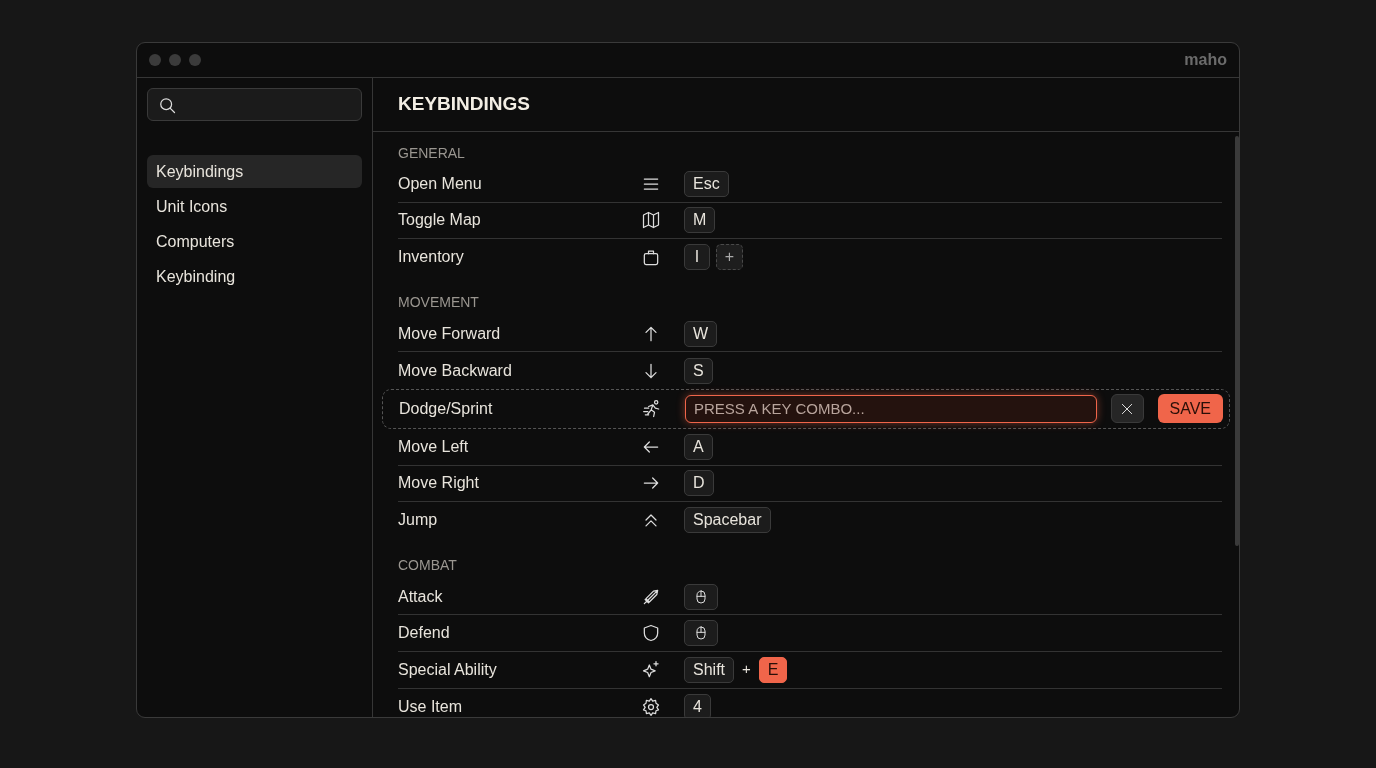 Image resolution: width=1376 pixels, height=768 pixels. I want to click on search-field, so click(254, 104).